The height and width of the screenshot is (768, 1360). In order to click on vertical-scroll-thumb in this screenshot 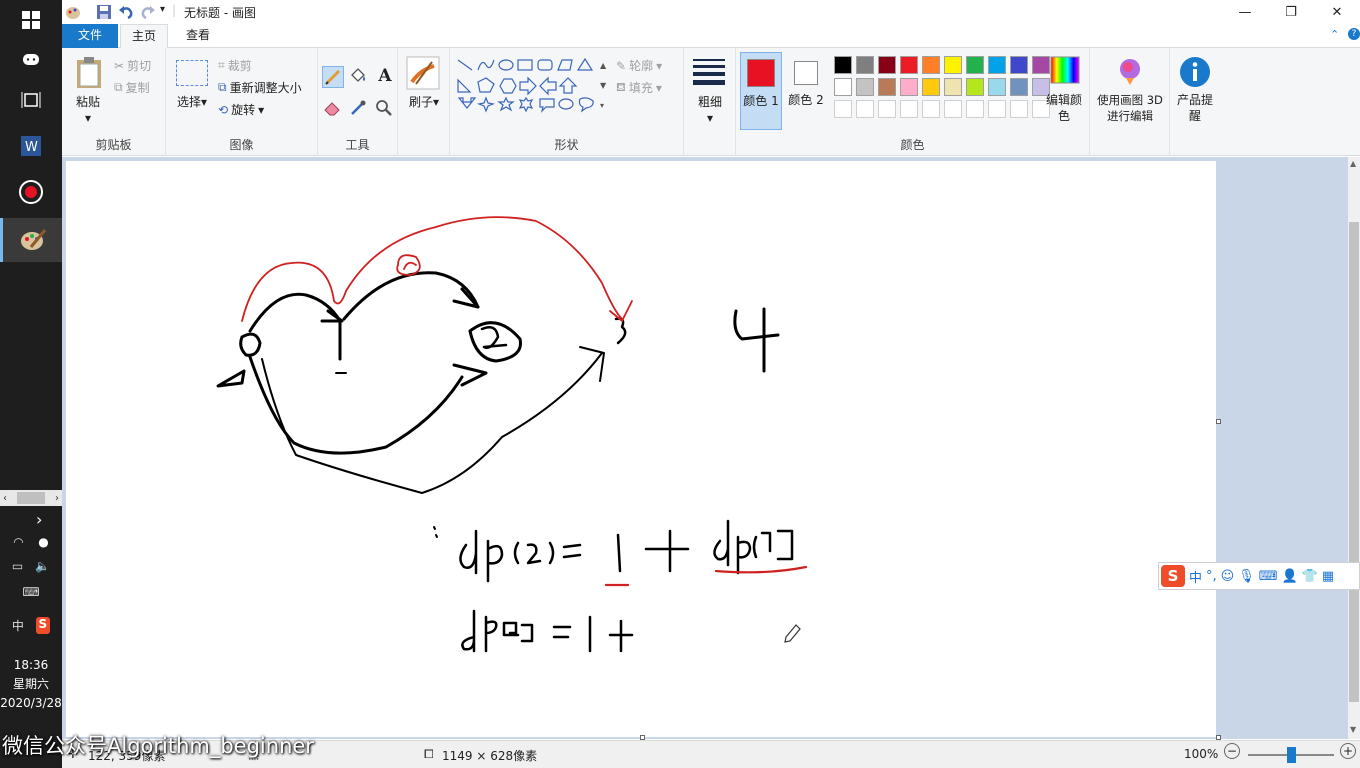, I will do `click(1354, 462)`.